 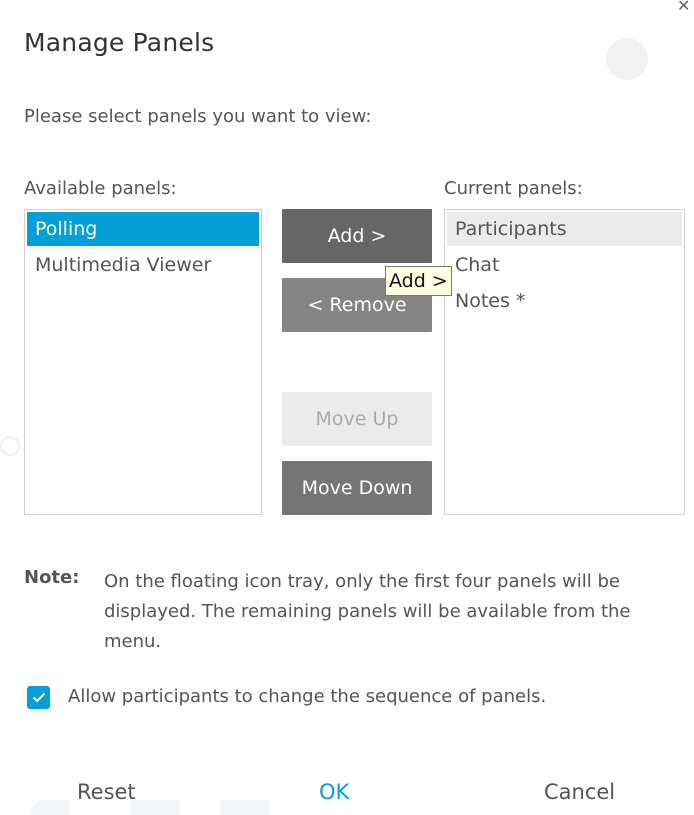 What do you see at coordinates (52, 577) in the screenshot?
I see `note-label: Note:` at bounding box center [52, 577].